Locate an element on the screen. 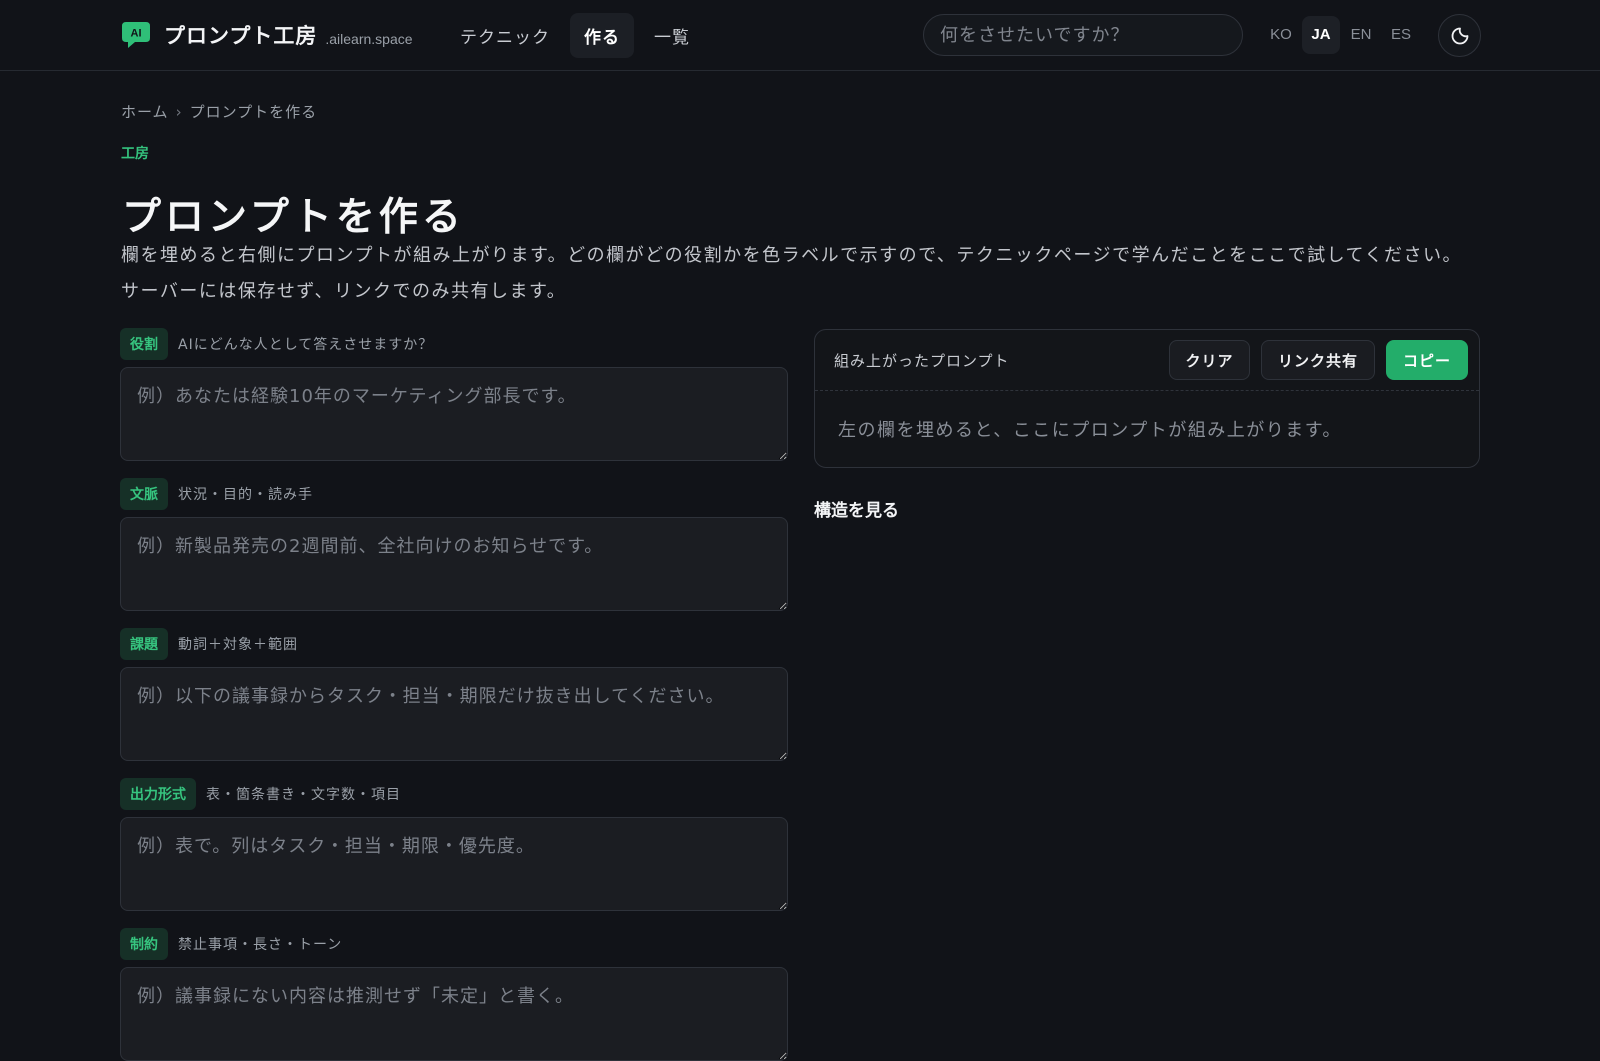 This screenshot has height=1061, width=1600. field-tag: 制約 is located at coordinates (144, 944).